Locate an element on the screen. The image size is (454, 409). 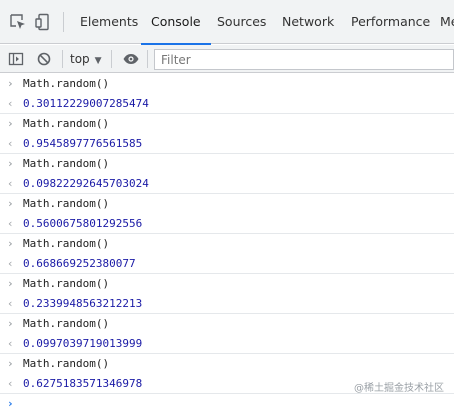
console-result-value: 0.2339948563212213 is located at coordinates (83, 303).